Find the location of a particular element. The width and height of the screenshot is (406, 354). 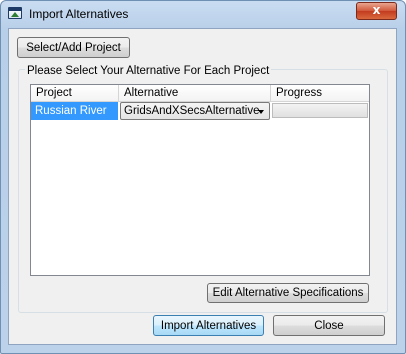

table-row: Russian River GridsAndXSecsAlternative is located at coordinates (200, 111).